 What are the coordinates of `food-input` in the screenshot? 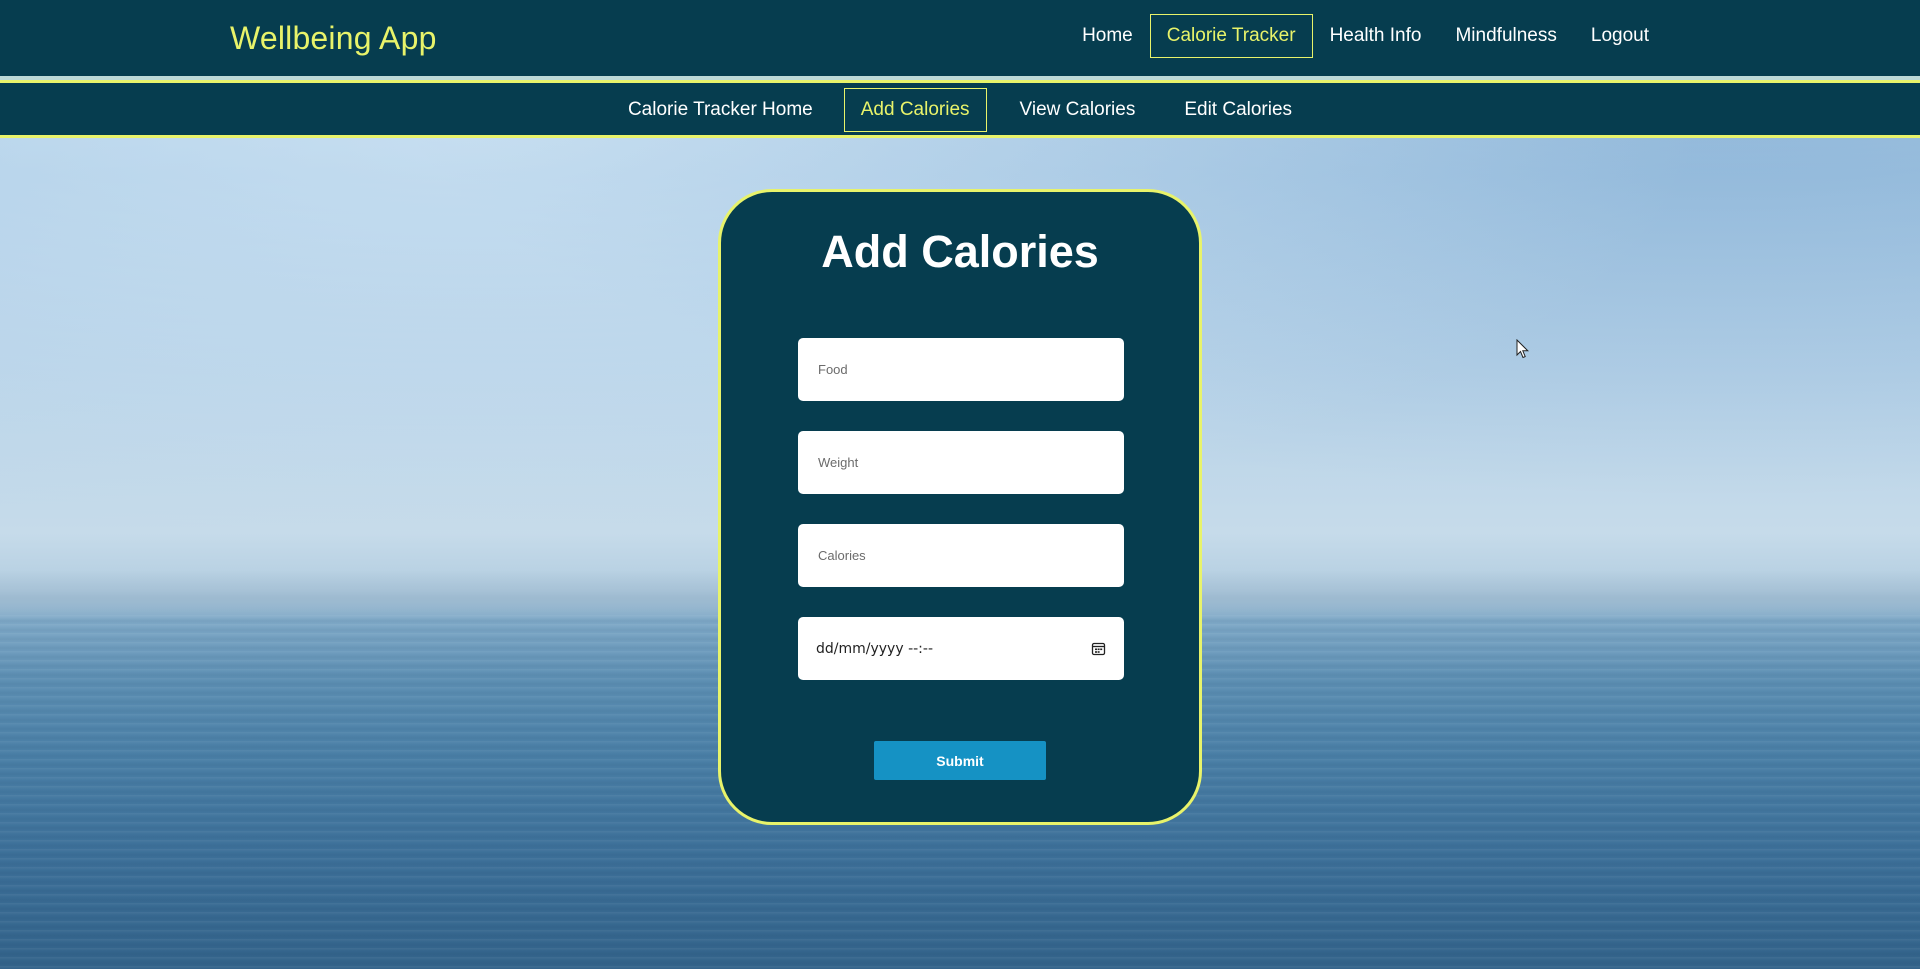 It's located at (961, 369).